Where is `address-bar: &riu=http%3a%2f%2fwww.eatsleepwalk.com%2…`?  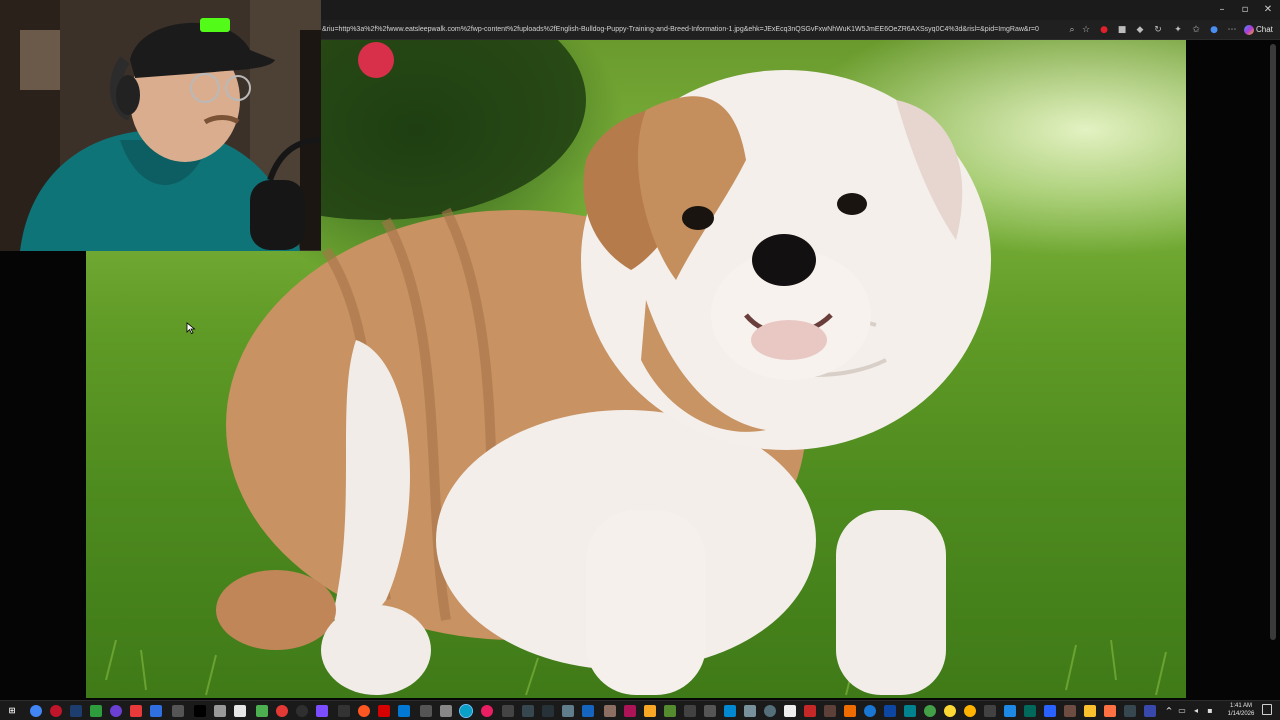 address-bar: &riu=http%3a%2f%2fwww.eatsleepwalk.com%2… is located at coordinates (702, 30).